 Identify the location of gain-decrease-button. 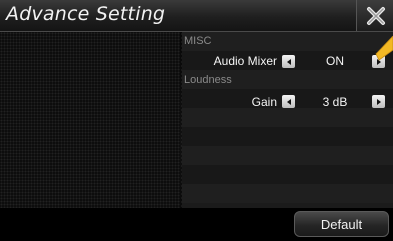
(288, 101).